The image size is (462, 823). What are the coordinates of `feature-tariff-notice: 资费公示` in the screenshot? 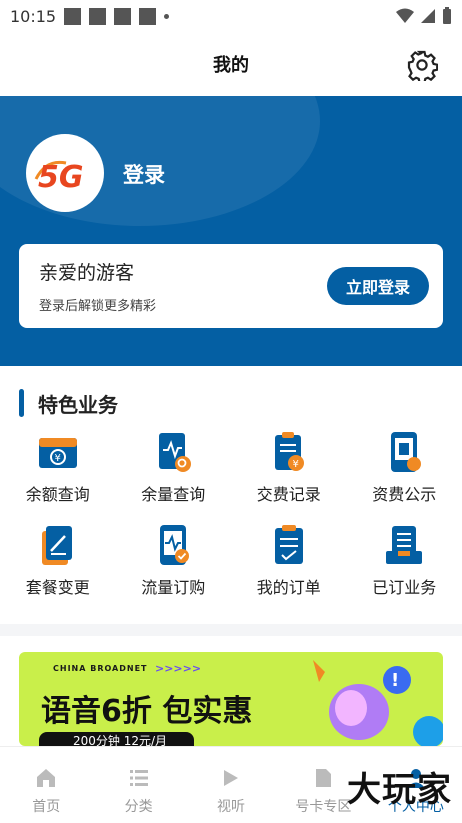 It's located at (404, 472).